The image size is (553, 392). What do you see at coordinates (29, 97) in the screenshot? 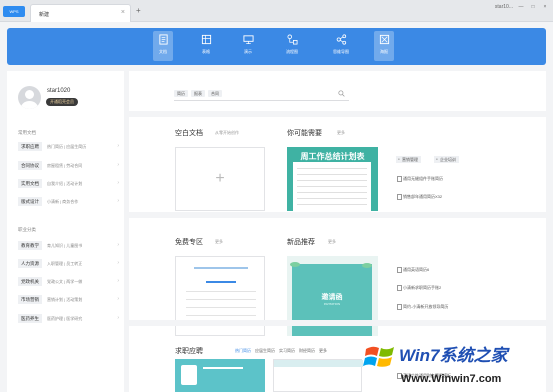
I see `avatar` at bounding box center [29, 97].